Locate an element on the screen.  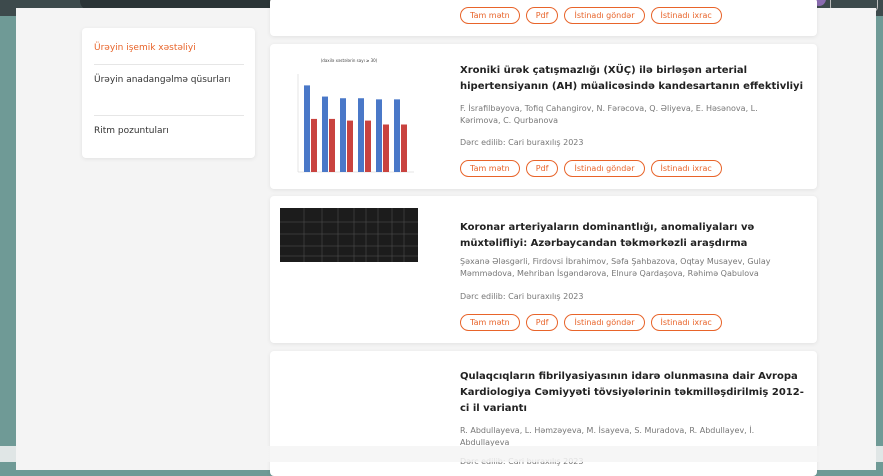
sidebar-item-rhythm: Ritm pozuntuları is located at coordinates (131, 131).